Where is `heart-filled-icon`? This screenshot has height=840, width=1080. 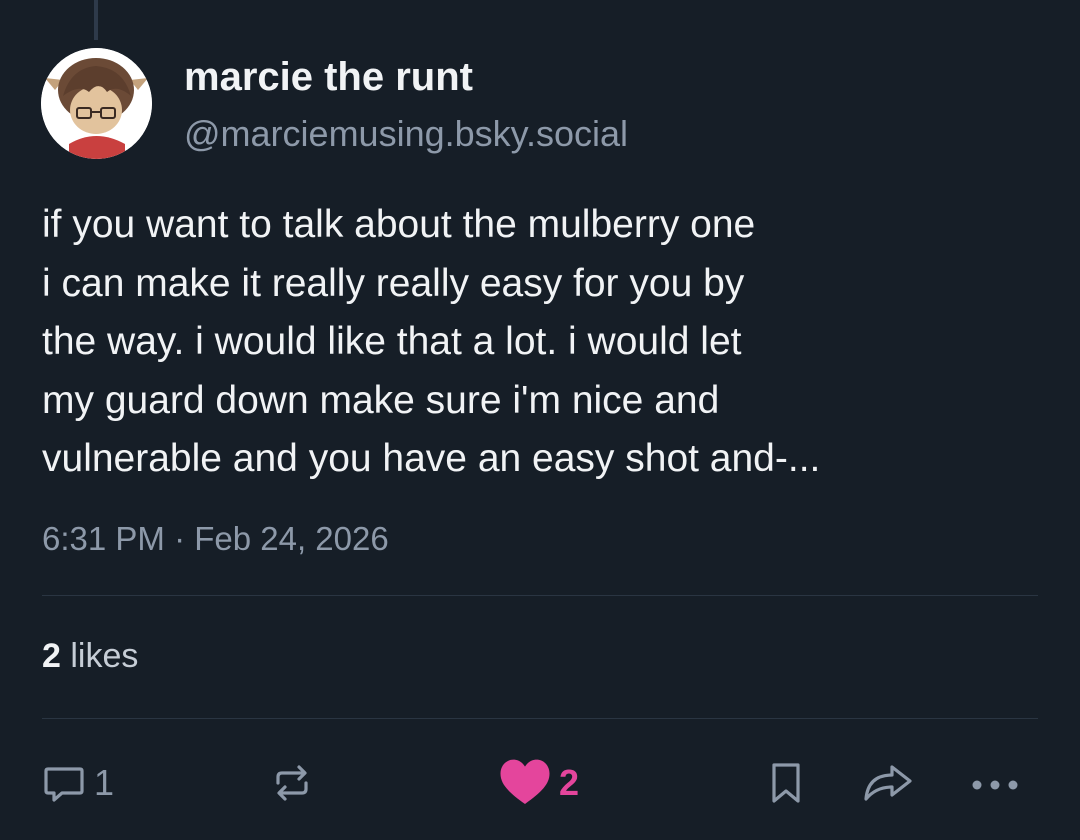
heart-filled-icon is located at coordinates (525, 781).